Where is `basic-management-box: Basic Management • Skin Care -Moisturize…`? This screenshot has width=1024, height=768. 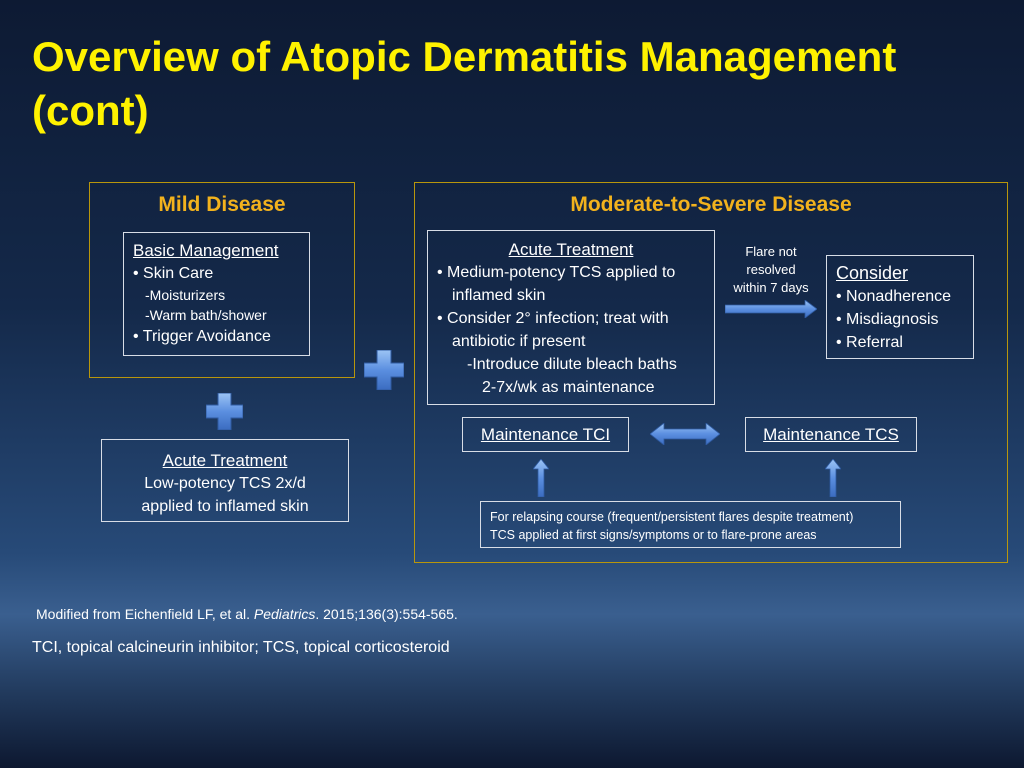
basic-management-box: Basic Management • Skin Care -Moisturize… is located at coordinates (216, 294).